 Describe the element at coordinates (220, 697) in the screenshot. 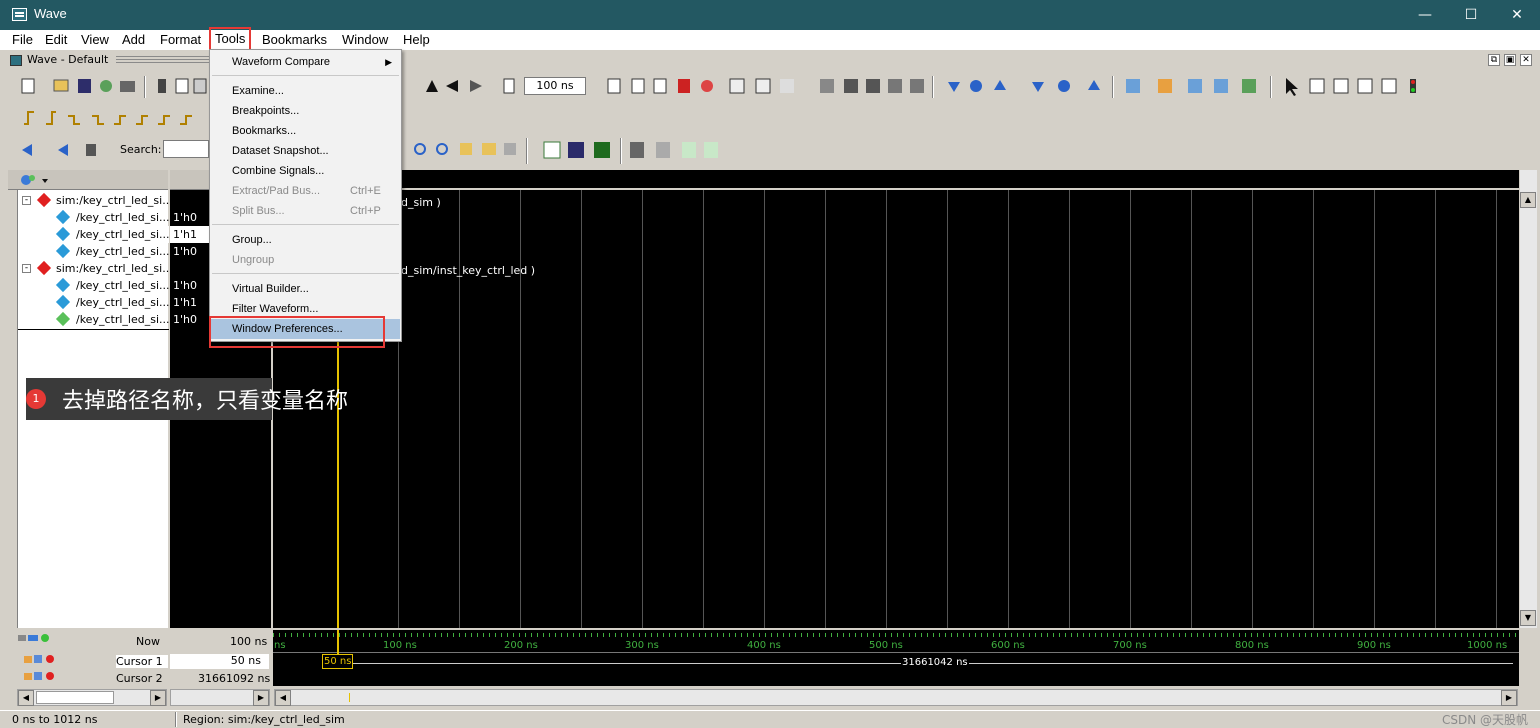

I see `value-hscrollbar: ▶` at that location.